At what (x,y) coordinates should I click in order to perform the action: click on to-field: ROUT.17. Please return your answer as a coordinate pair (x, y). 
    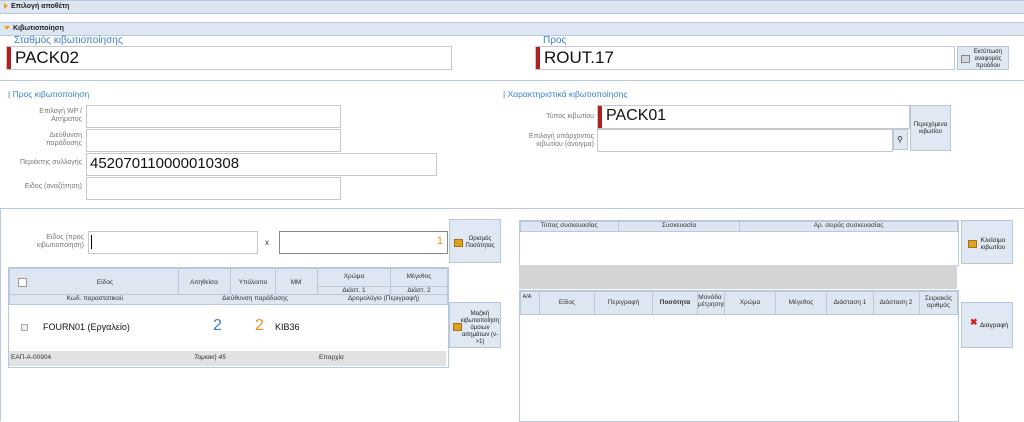
    Looking at the image, I should click on (745, 58).